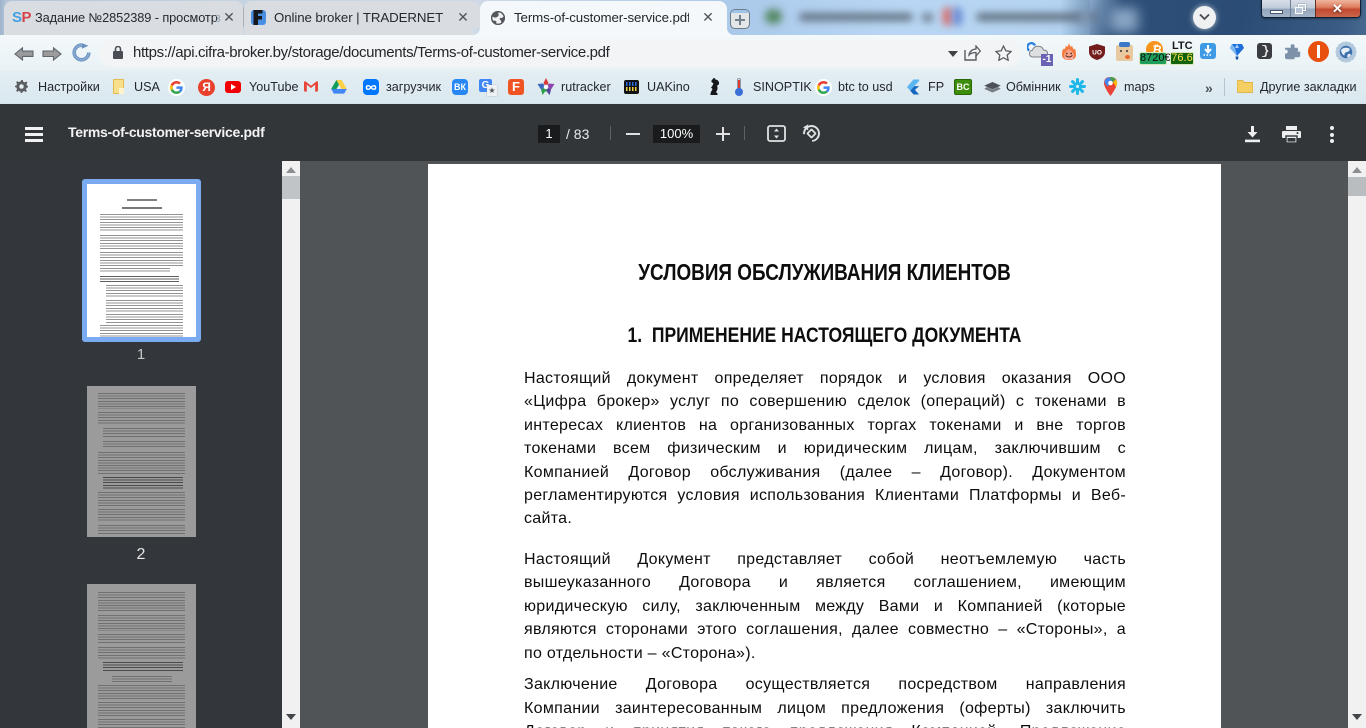 This screenshot has width=1366, height=728. Describe the element at coordinates (1097, 53) in the screenshot. I see `svg-text: UO` at that location.